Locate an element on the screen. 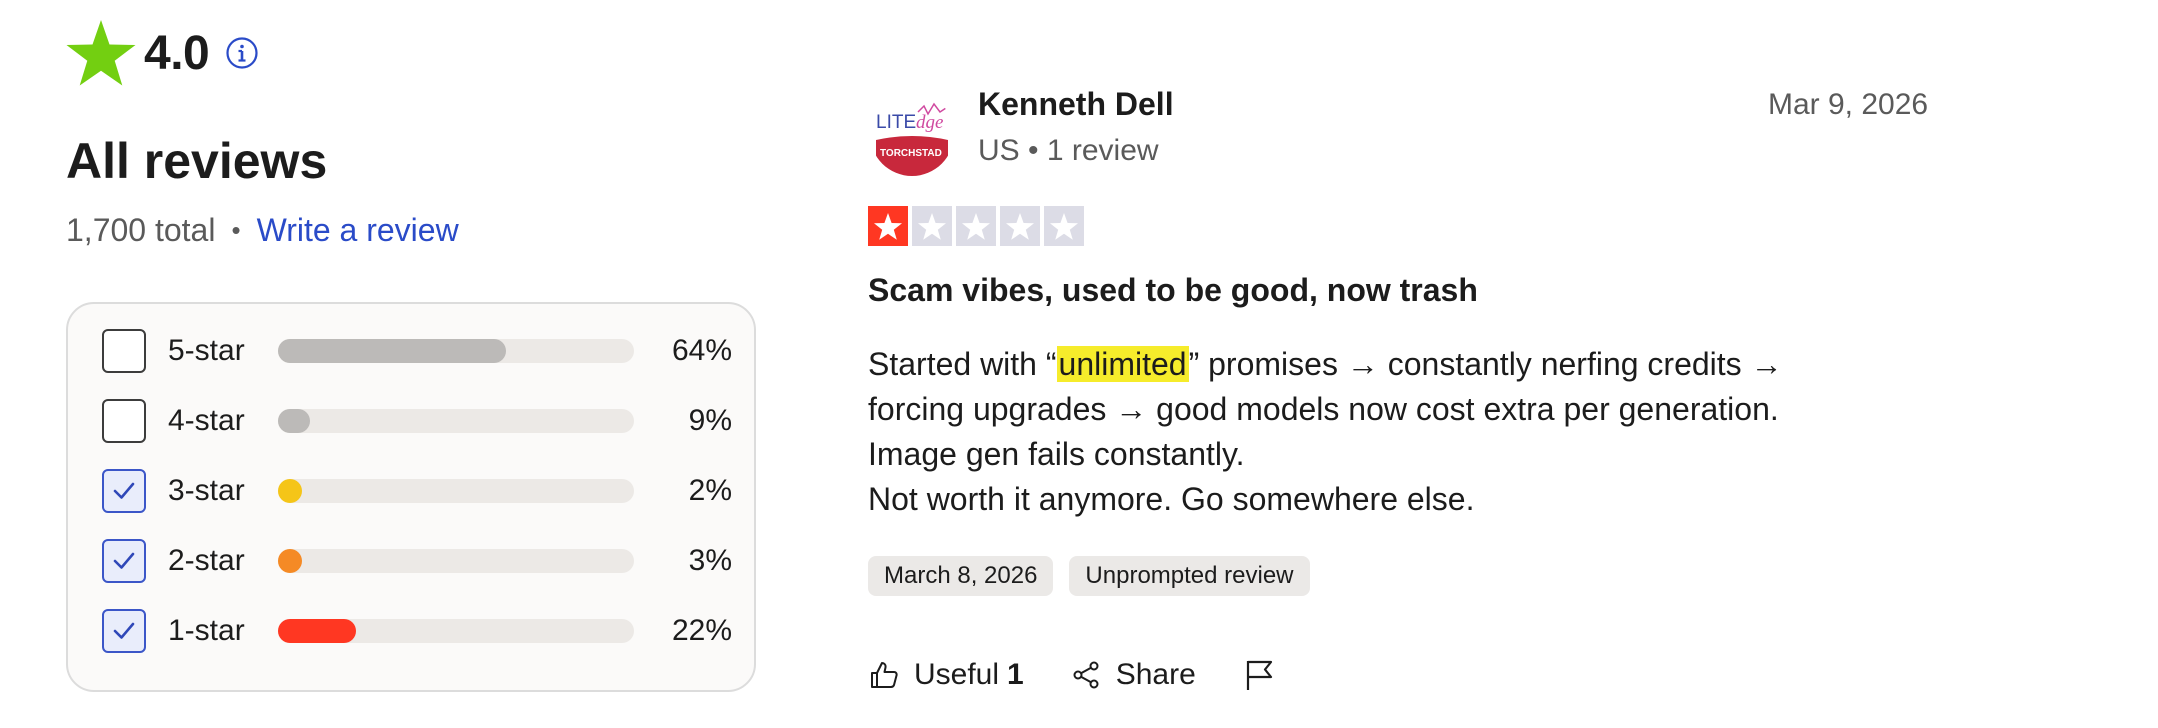 This screenshot has height=728, width=2158. avatar: LITE dge TORCHSTAD is located at coordinates (912, 134).